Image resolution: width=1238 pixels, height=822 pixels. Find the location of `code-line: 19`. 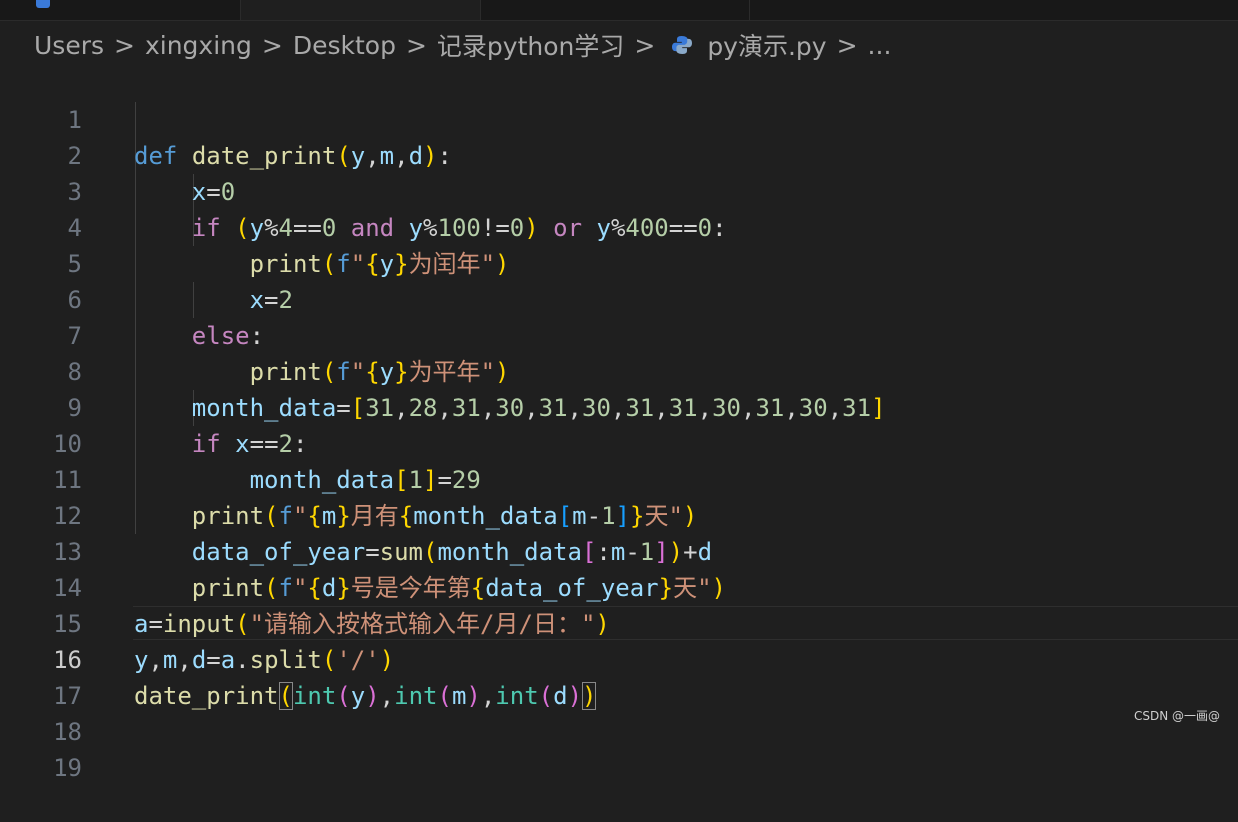

code-line: 19 is located at coordinates (619, 748).